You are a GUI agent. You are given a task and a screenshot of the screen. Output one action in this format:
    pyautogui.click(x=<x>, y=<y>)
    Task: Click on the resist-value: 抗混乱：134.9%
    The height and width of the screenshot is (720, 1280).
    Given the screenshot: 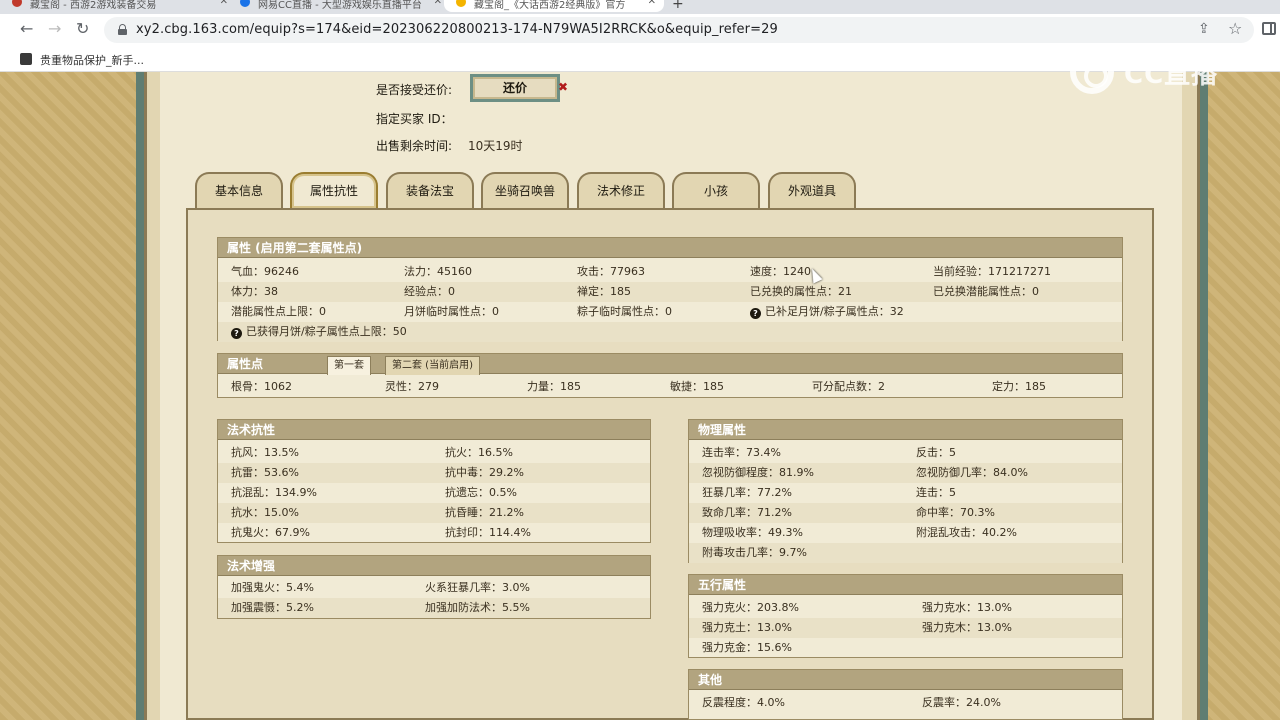 What is the action you would take?
    pyautogui.click(x=274, y=492)
    